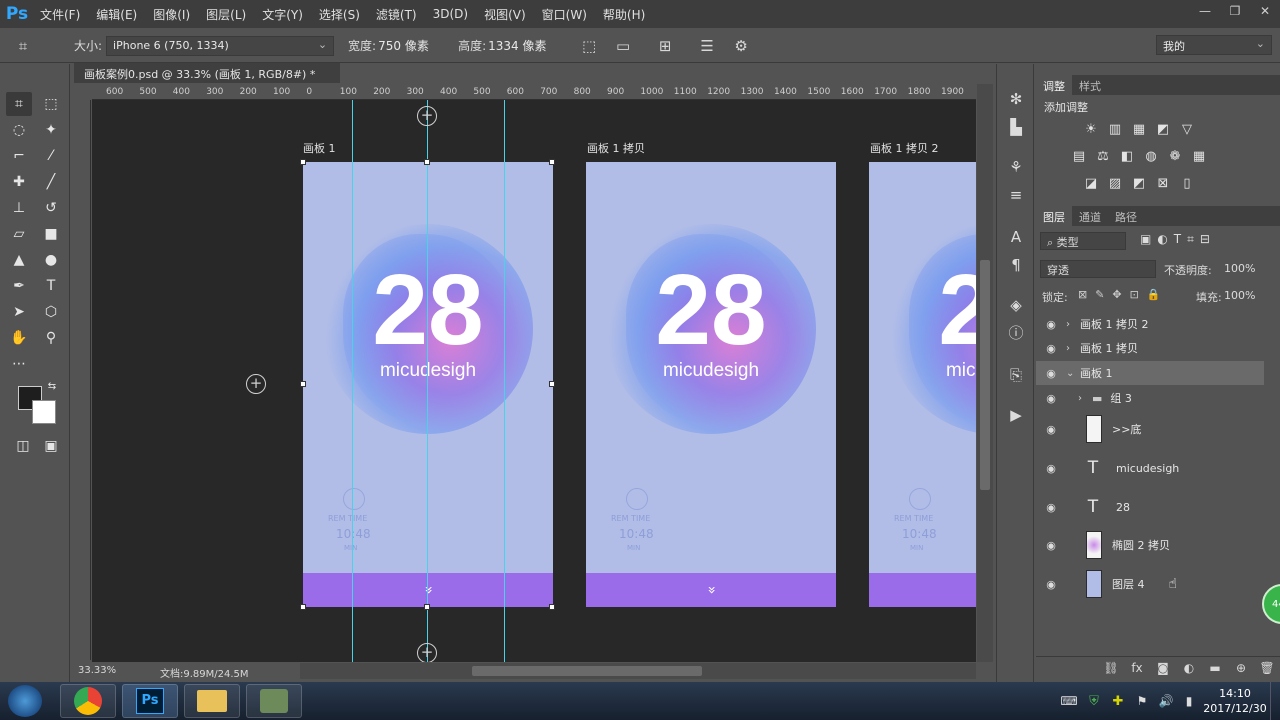 Image resolution: width=1280 pixels, height=720 pixels. What do you see at coordinates (505, 14) in the screenshot?
I see `menu-view: 视图(V)` at bounding box center [505, 14].